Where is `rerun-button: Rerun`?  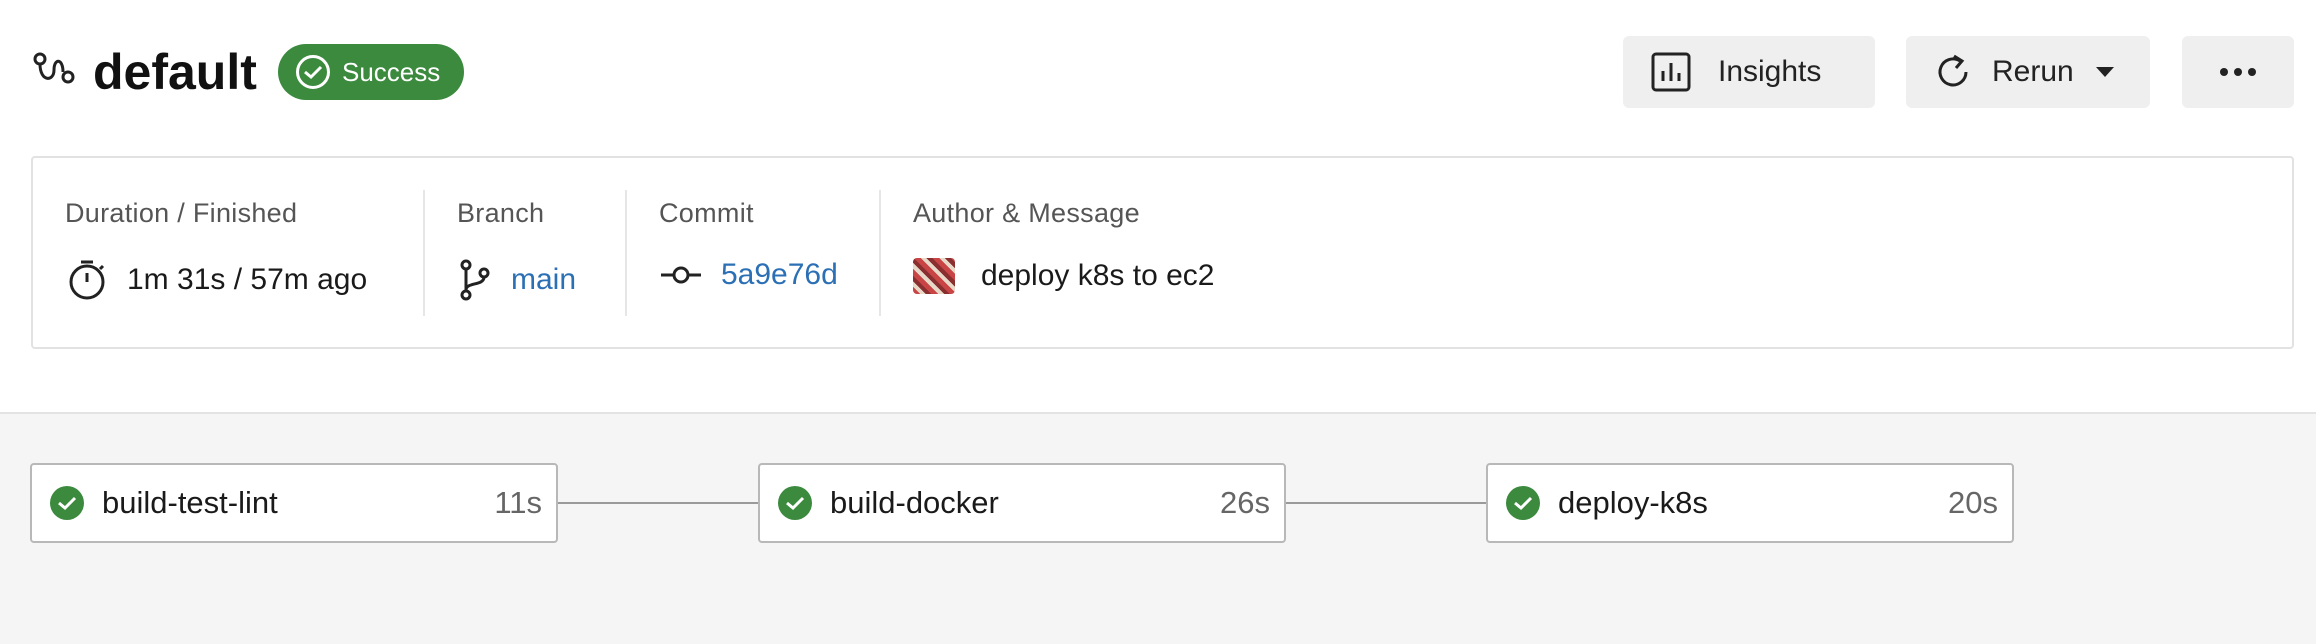 rerun-button: Rerun is located at coordinates (2028, 72).